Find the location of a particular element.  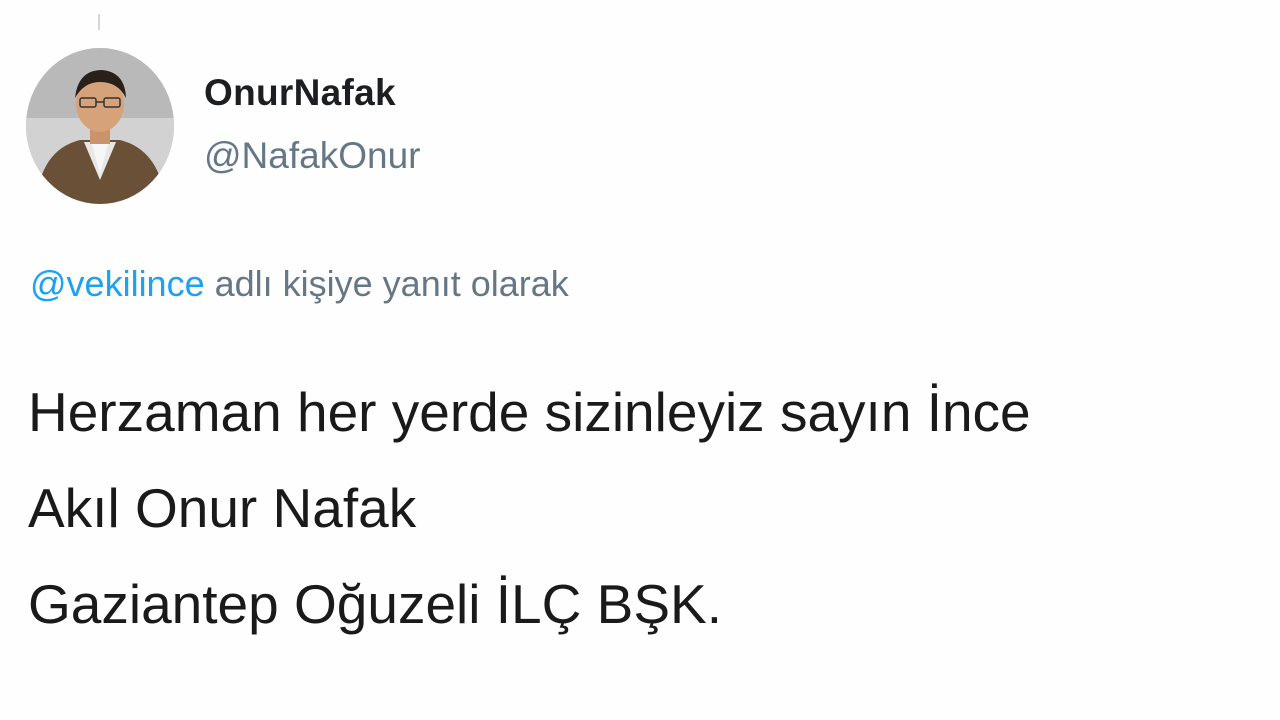

reply-mention-link: @vekilince is located at coordinates (117, 283).